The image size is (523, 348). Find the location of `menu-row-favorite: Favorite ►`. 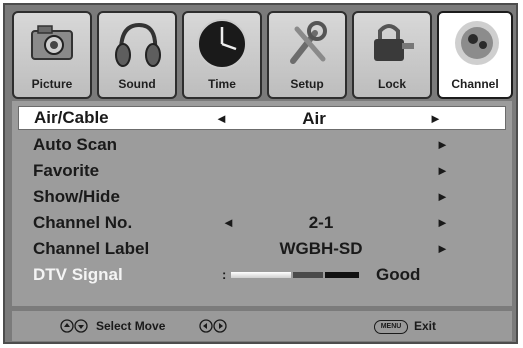

menu-row-favorite: Favorite ► is located at coordinates (266, 171).